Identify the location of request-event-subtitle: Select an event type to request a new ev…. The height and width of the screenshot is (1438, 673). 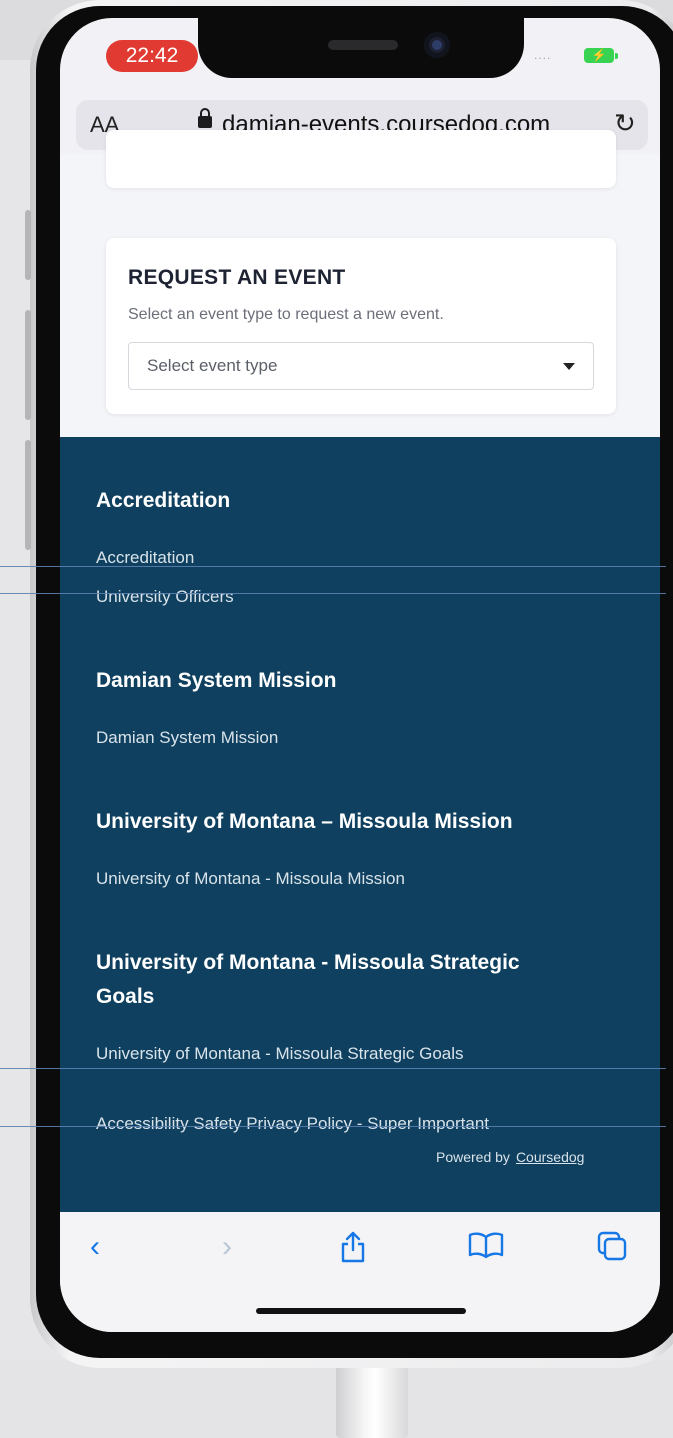
(286, 314).